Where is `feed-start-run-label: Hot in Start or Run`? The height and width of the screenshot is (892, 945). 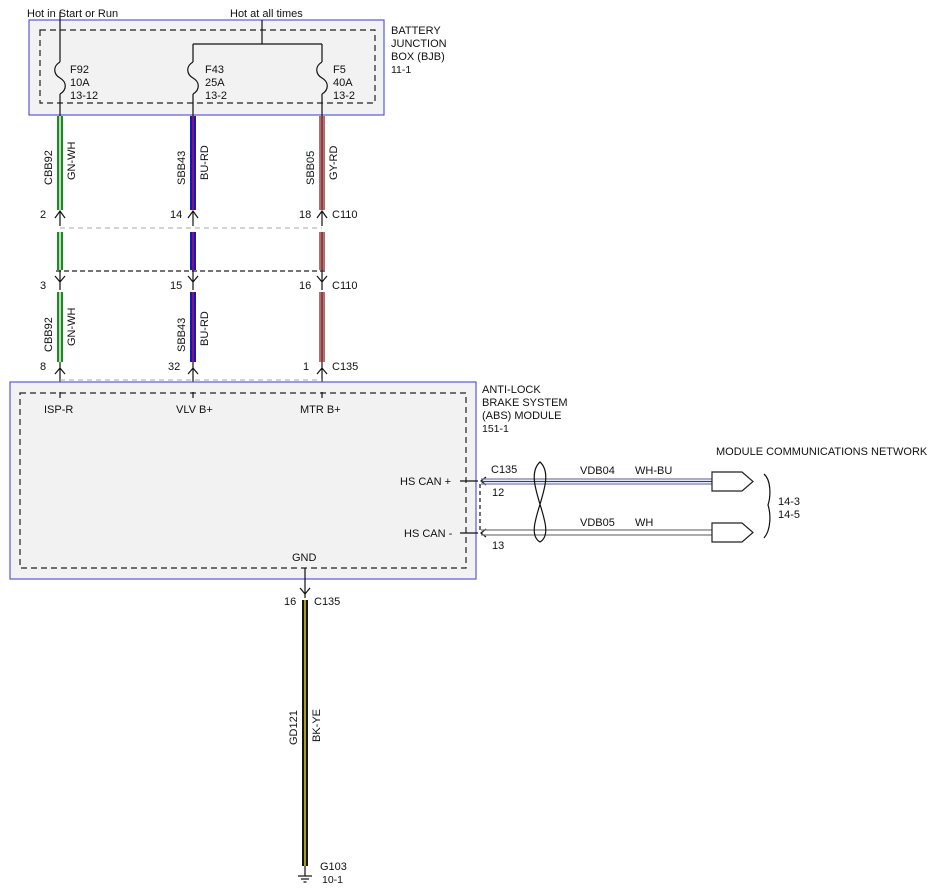
feed-start-run-label: Hot in Start or Run is located at coordinates (72, 14).